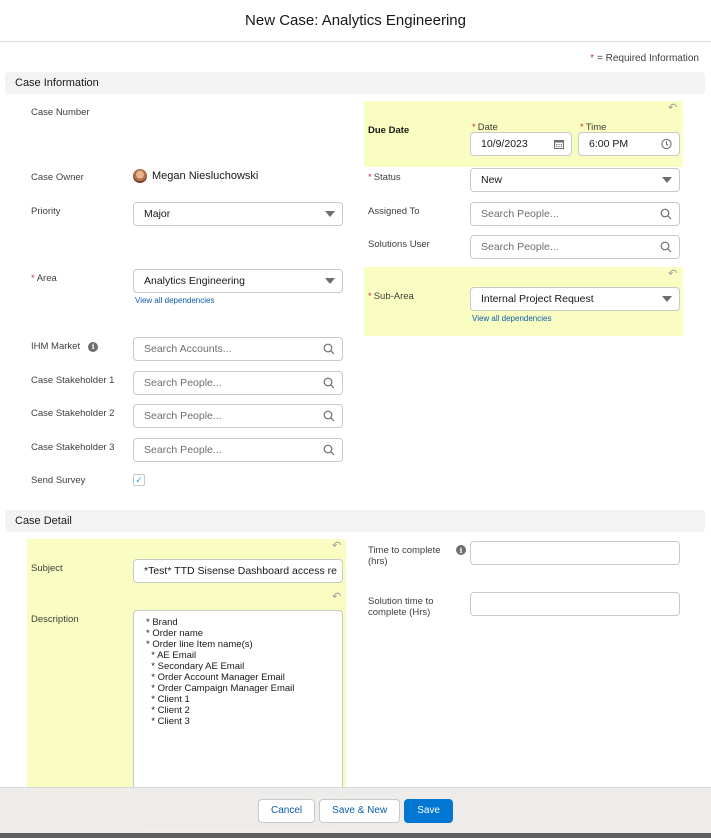 The image size is (711, 838). I want to click on required-info-text: = Required Information, so click(647, 58).